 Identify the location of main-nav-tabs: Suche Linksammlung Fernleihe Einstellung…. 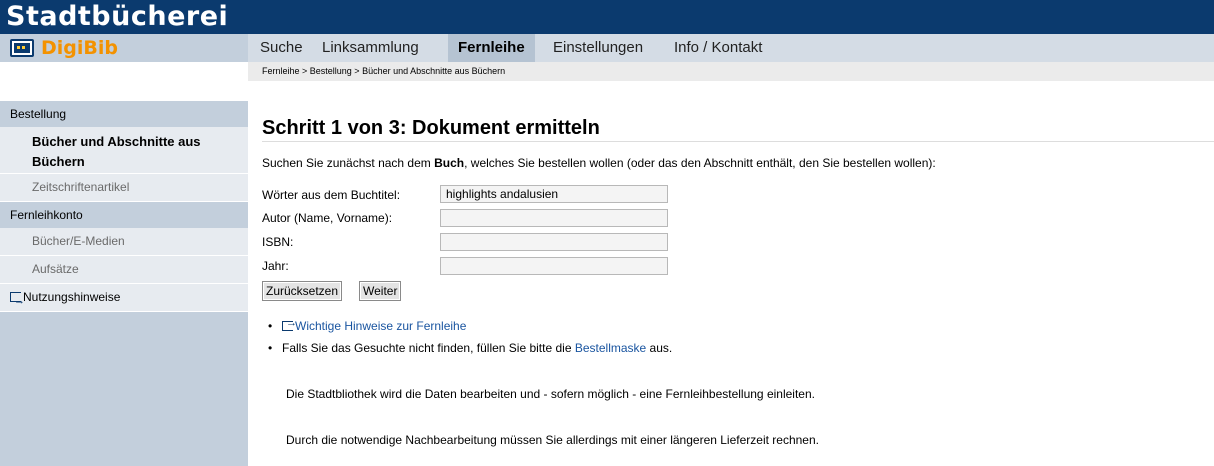
(731, 48).